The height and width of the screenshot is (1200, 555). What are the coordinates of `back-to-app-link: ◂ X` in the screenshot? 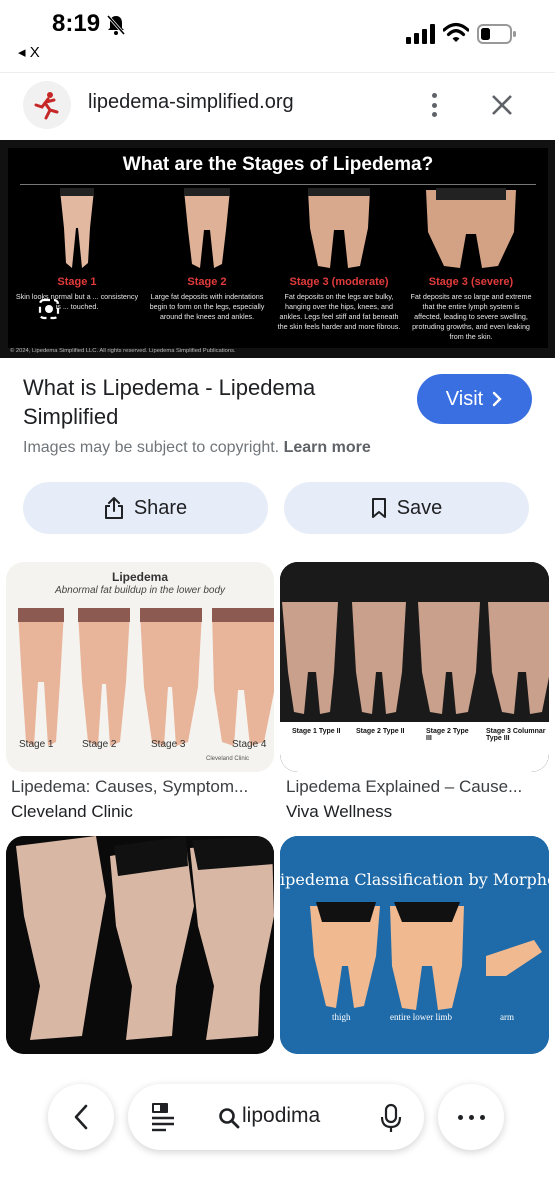 It's located at (29, 52).